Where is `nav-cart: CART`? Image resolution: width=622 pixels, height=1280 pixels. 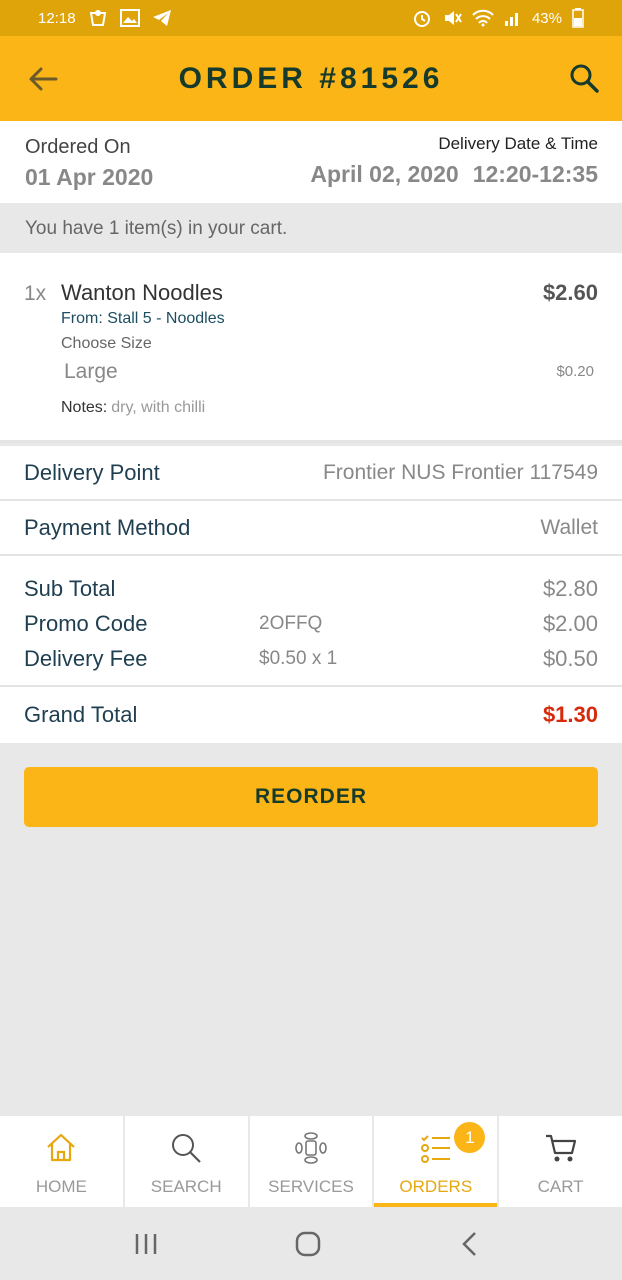
nav-cart: CART is located at coordinates (560, 1161).